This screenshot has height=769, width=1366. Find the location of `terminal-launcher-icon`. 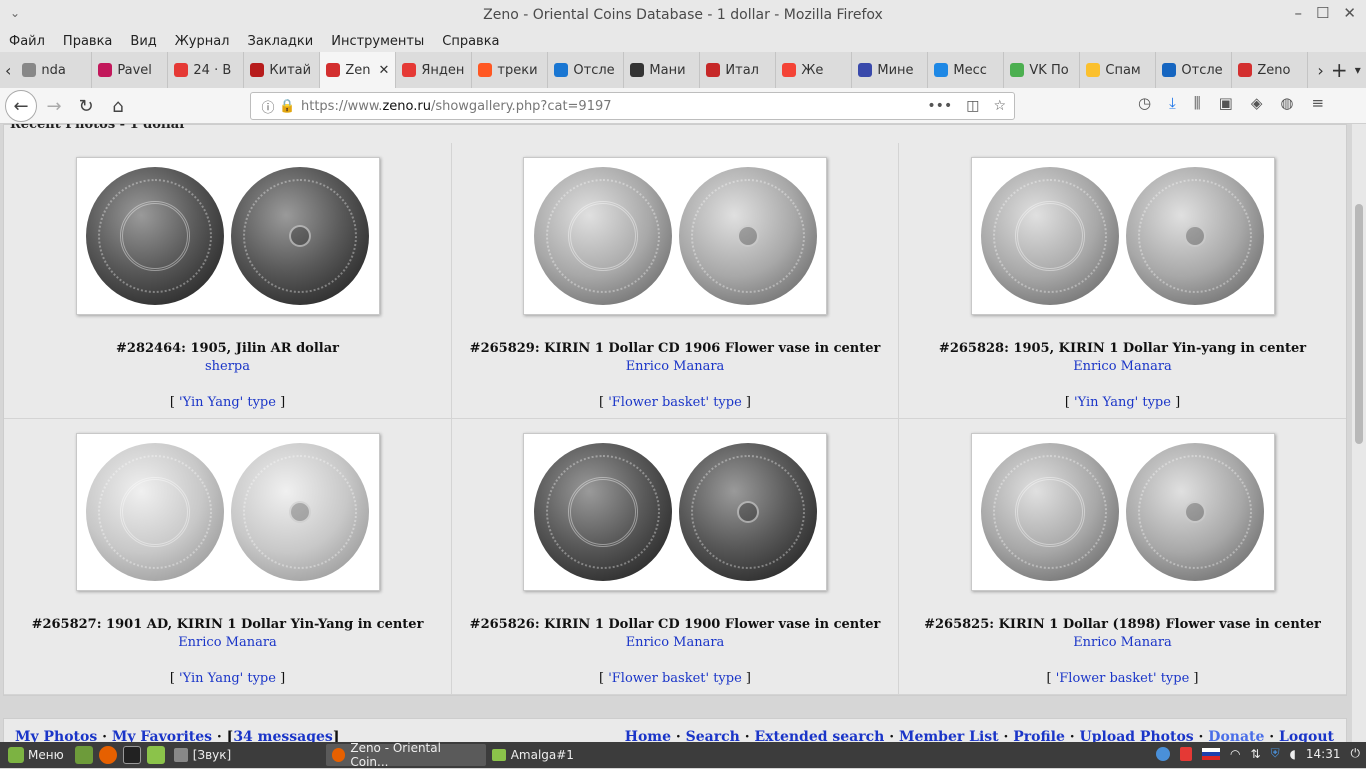

terminal-launcher-icon is located at coordinates (131, 755).